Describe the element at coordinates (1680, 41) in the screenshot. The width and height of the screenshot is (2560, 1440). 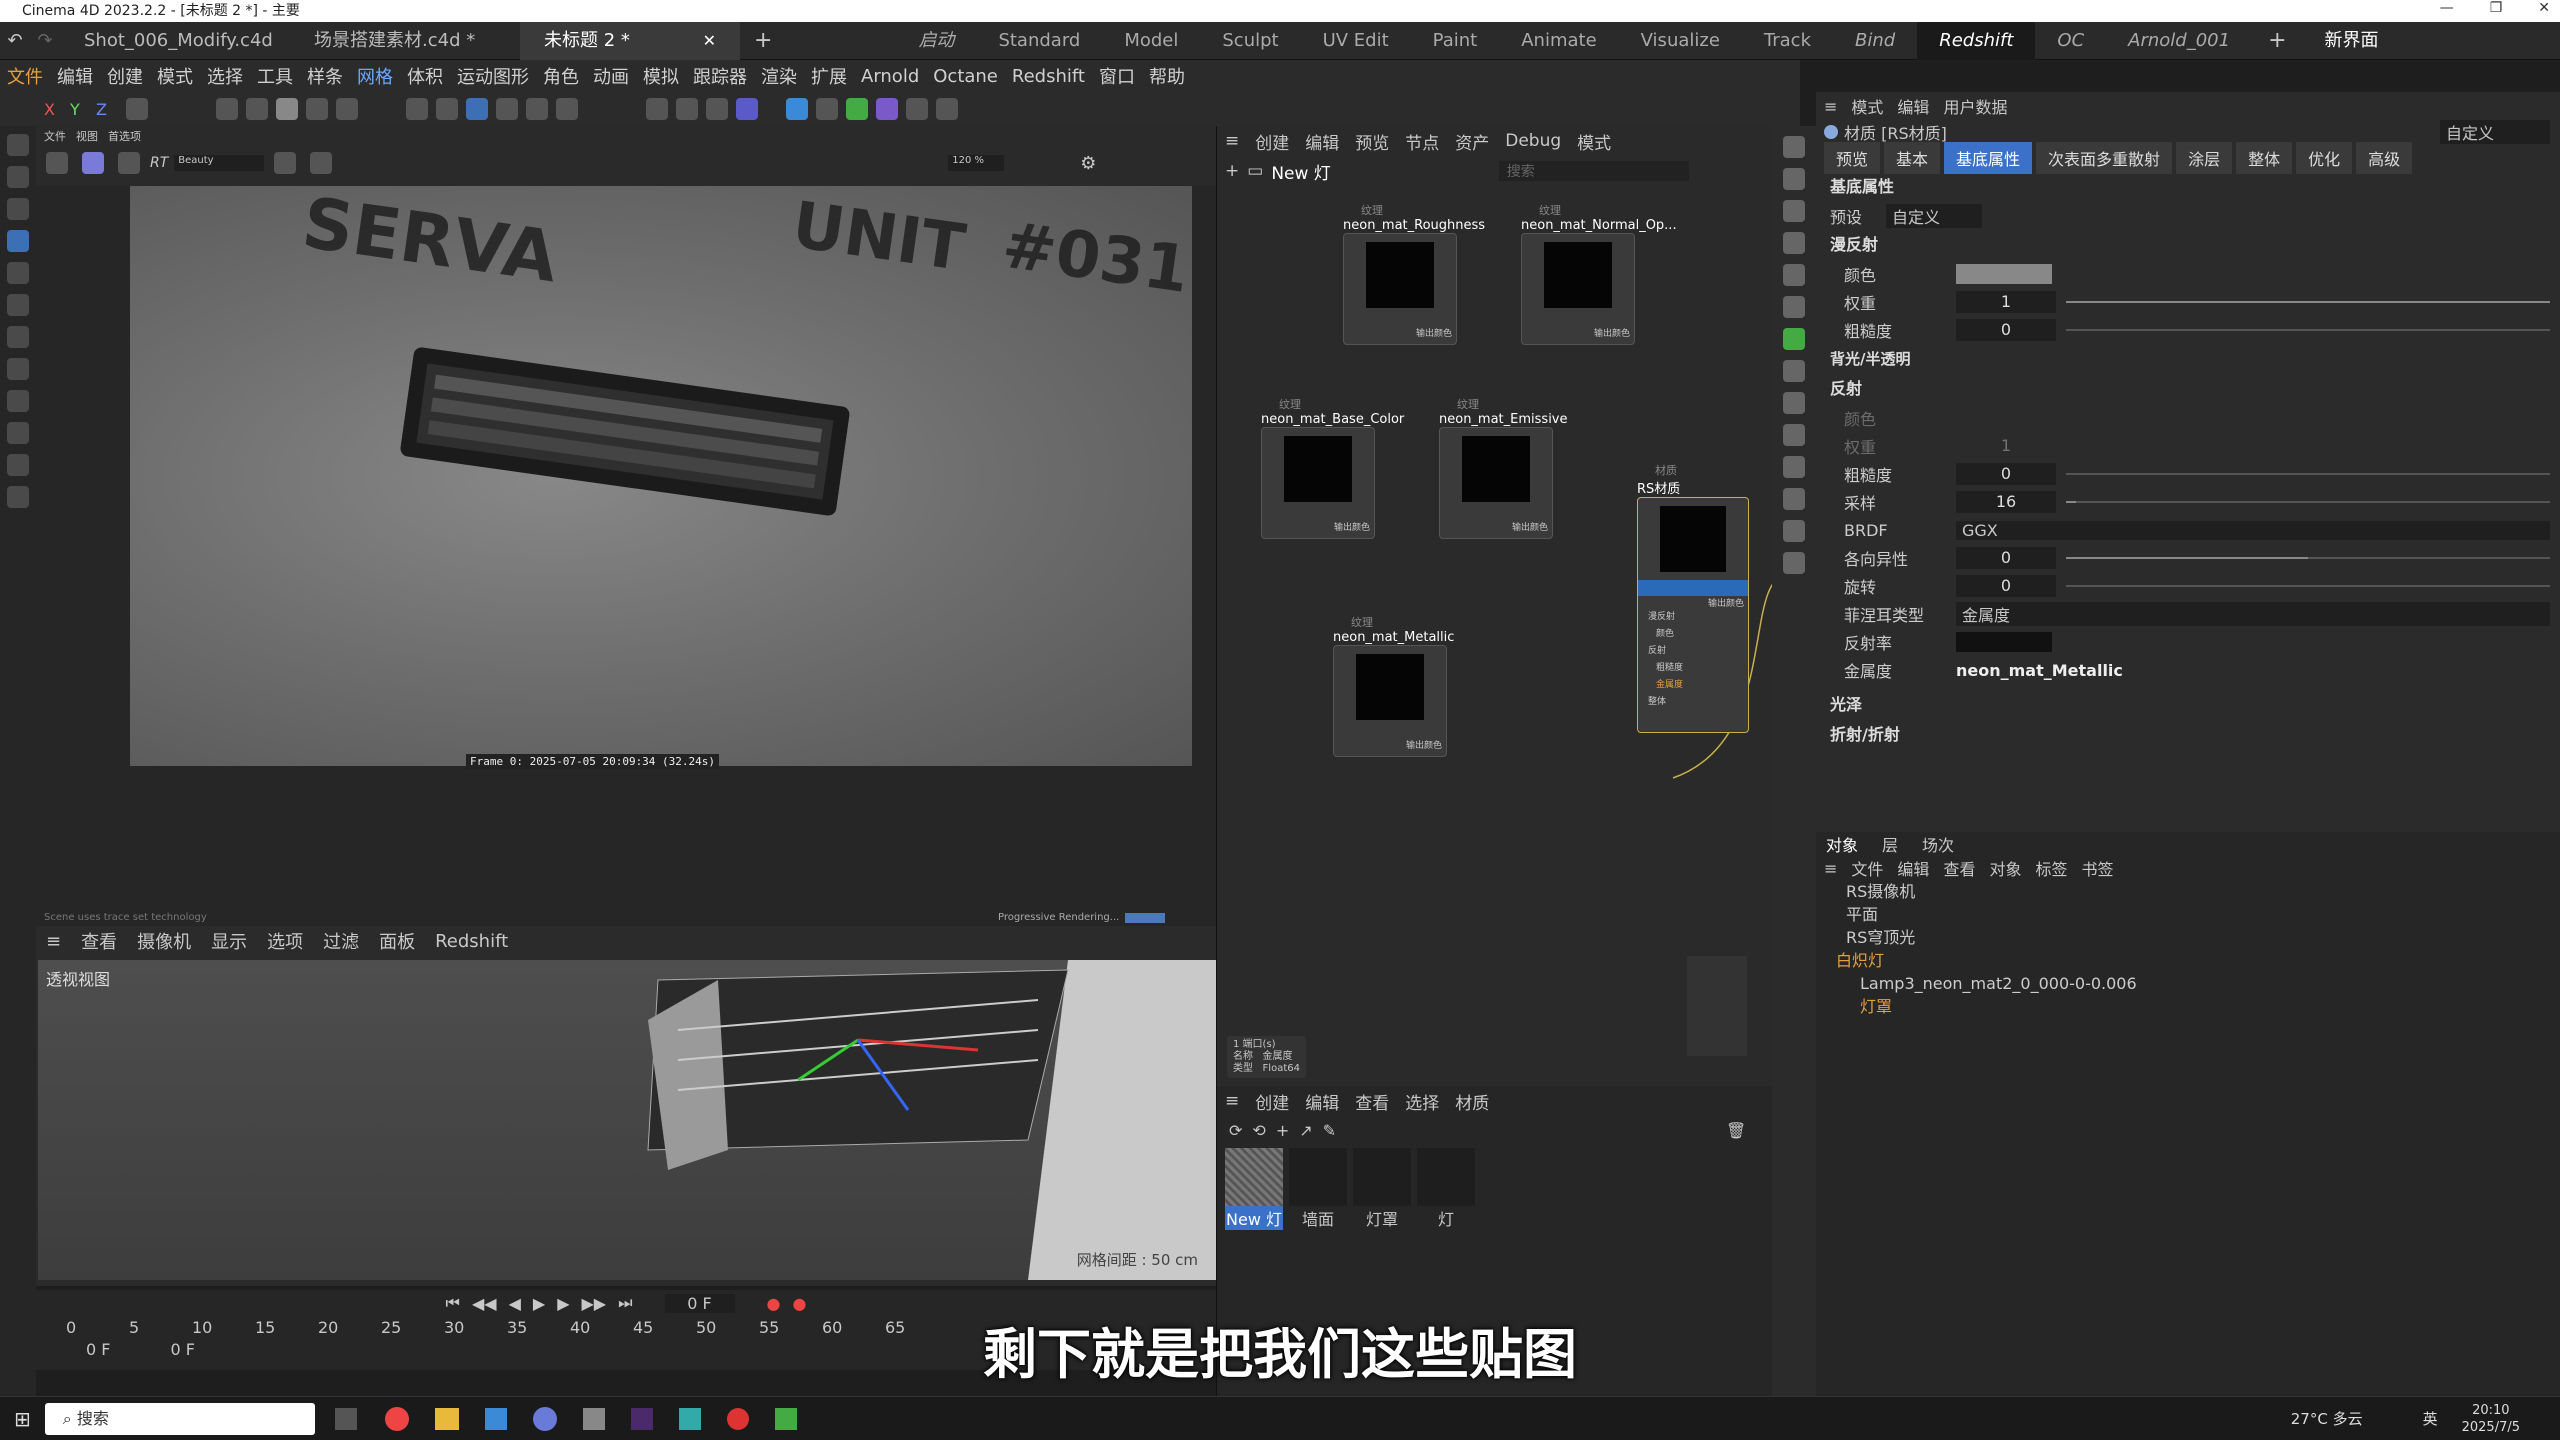
I see `layout-tab: Visualize` at that location.